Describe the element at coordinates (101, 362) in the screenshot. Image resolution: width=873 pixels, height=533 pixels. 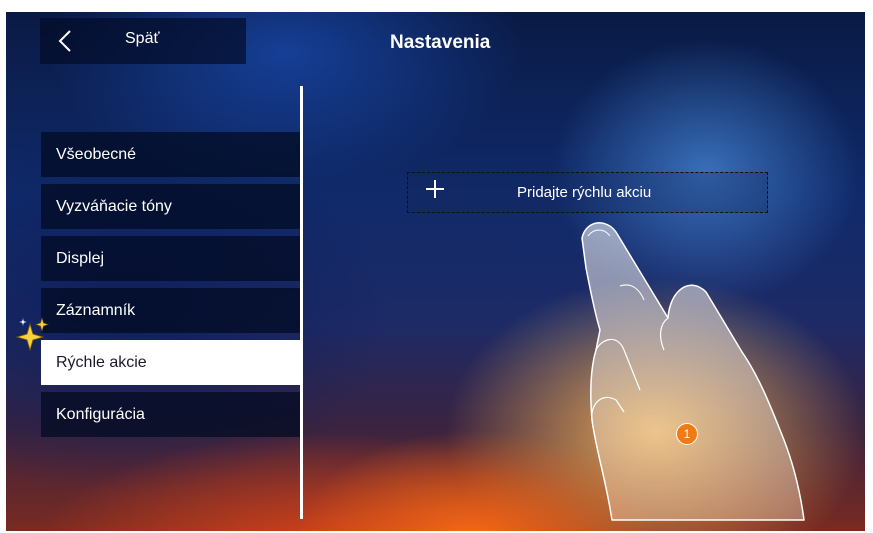
I see `sidebar-item-label: Rýchle akcie` at that location.